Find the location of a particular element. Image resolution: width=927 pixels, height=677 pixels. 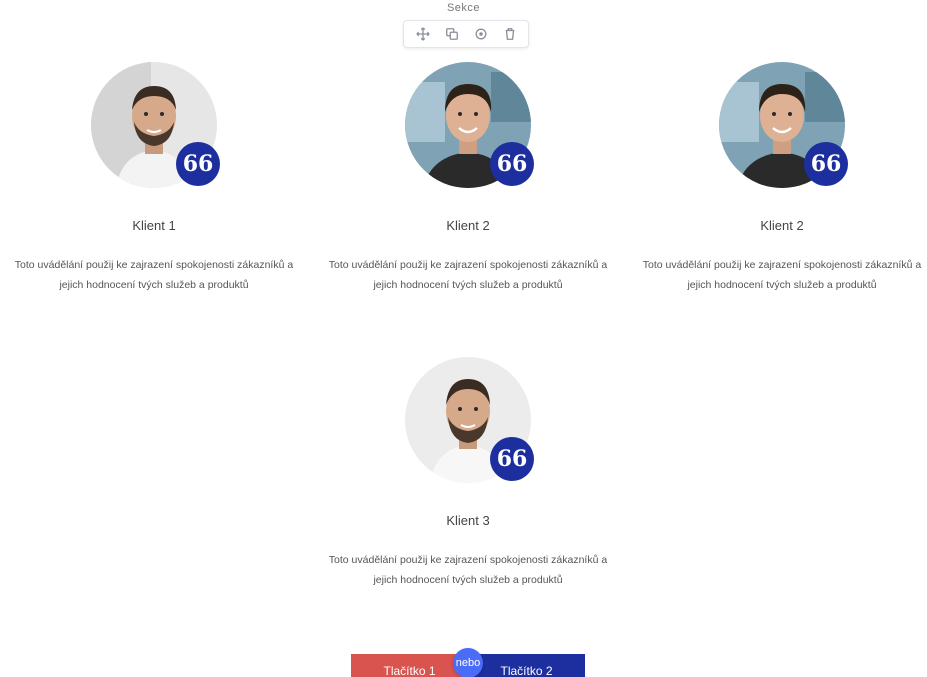

section-label: Sekce is located at coordinates (463, 8).